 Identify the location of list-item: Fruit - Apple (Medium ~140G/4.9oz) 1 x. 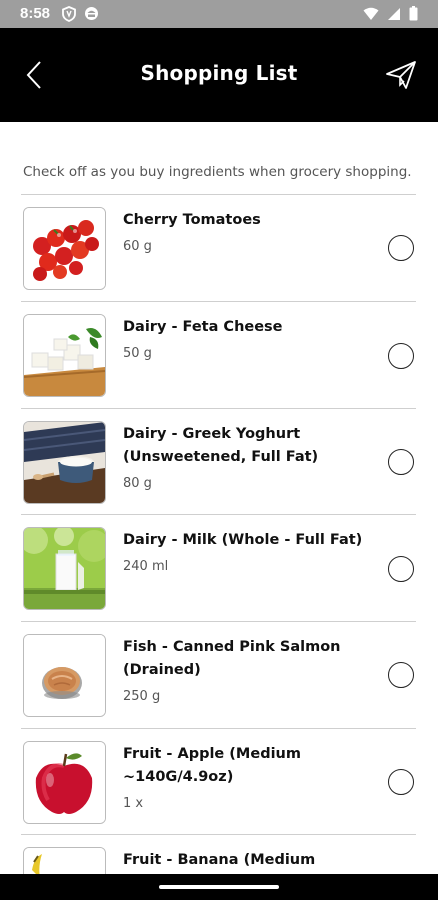
(218, 782).